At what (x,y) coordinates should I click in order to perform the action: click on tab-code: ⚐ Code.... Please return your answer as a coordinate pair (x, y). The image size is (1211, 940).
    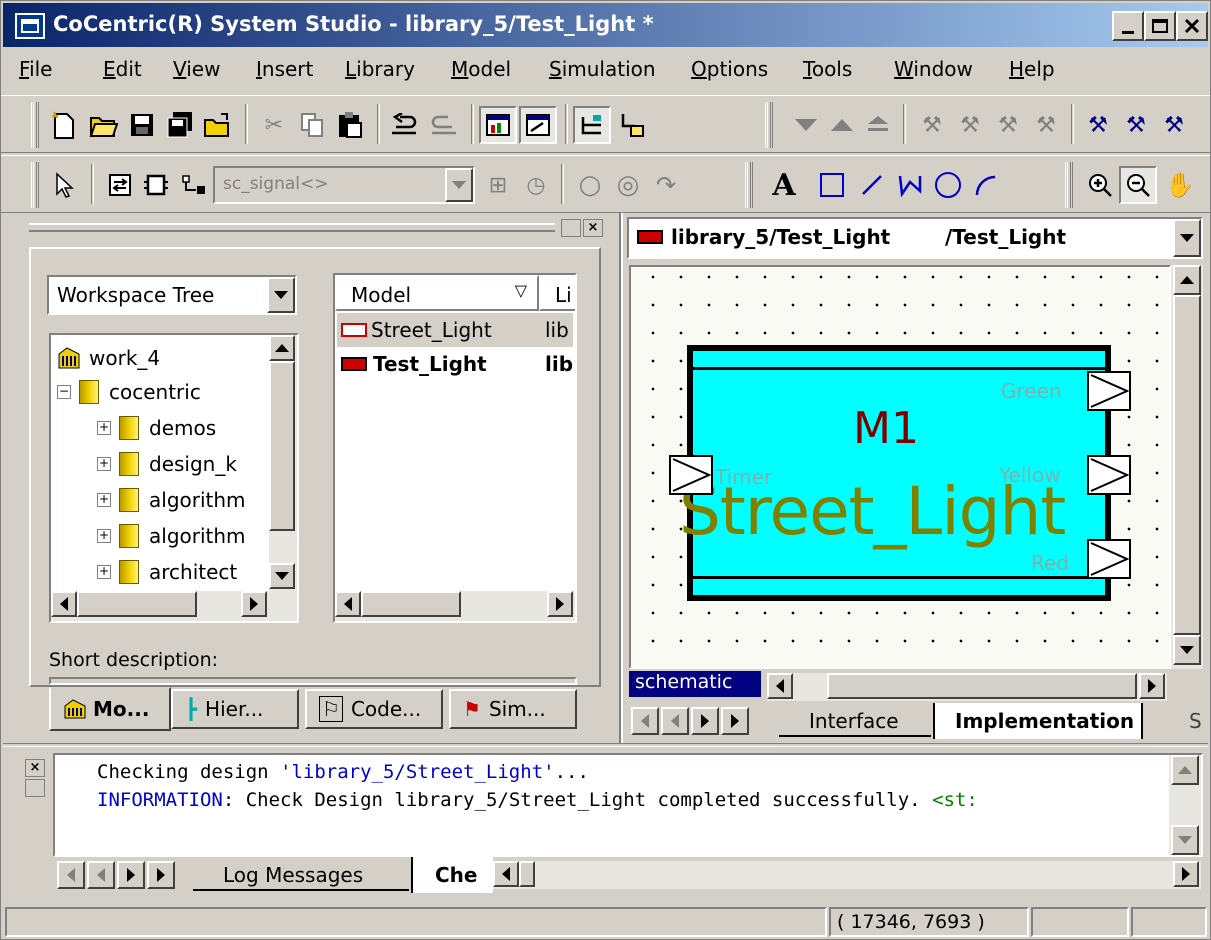
    Looking at the image, I should click on (374, 709).